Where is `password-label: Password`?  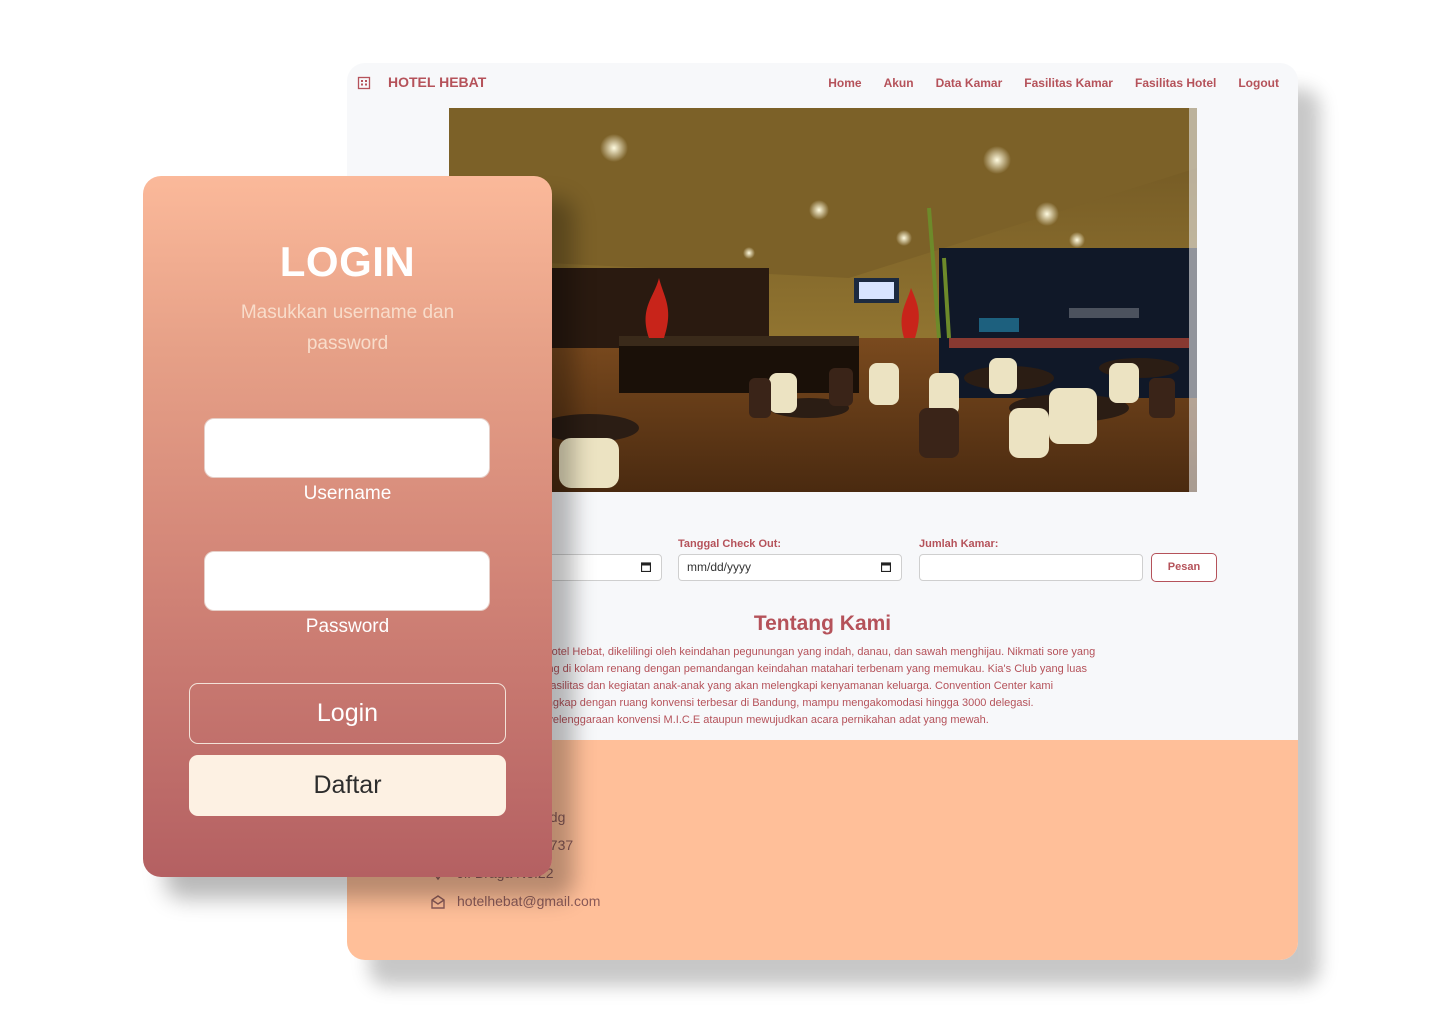
password-label: Password is located at coordinates (347, 626).